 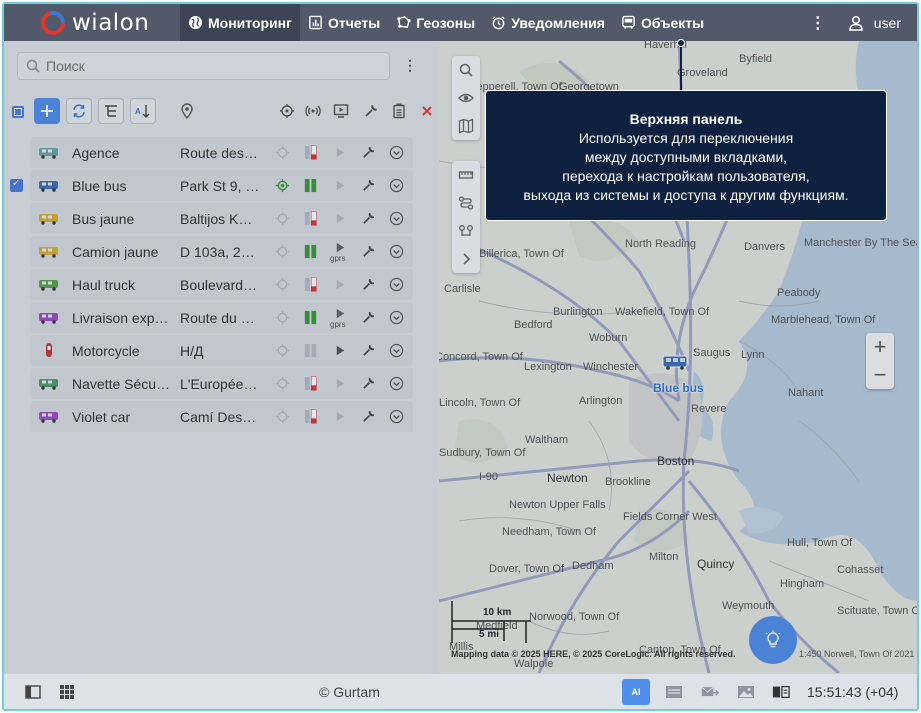 What do you see at coordinates (124, 186) in the screenshot?
I see `unit-name: Blue bus` at bounding box center [124, 186].